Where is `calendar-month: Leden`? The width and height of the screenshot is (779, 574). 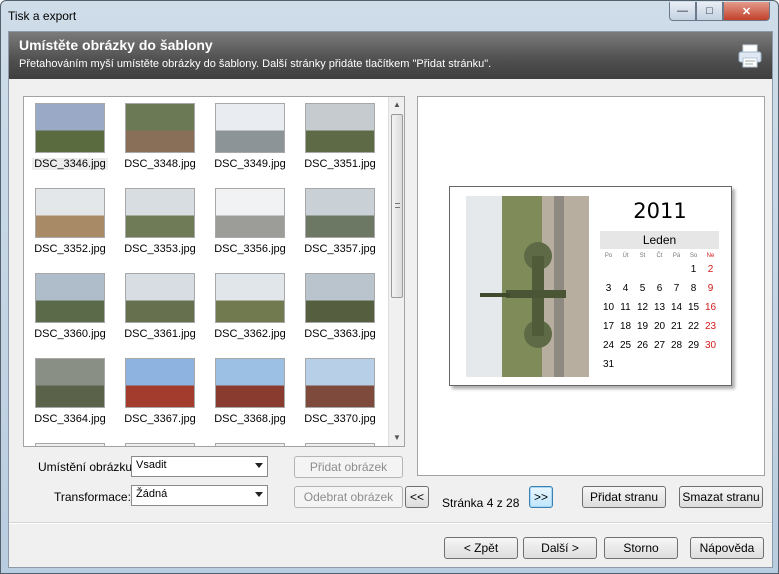
calendar-month: Leden is located at coordinates (659, 240).